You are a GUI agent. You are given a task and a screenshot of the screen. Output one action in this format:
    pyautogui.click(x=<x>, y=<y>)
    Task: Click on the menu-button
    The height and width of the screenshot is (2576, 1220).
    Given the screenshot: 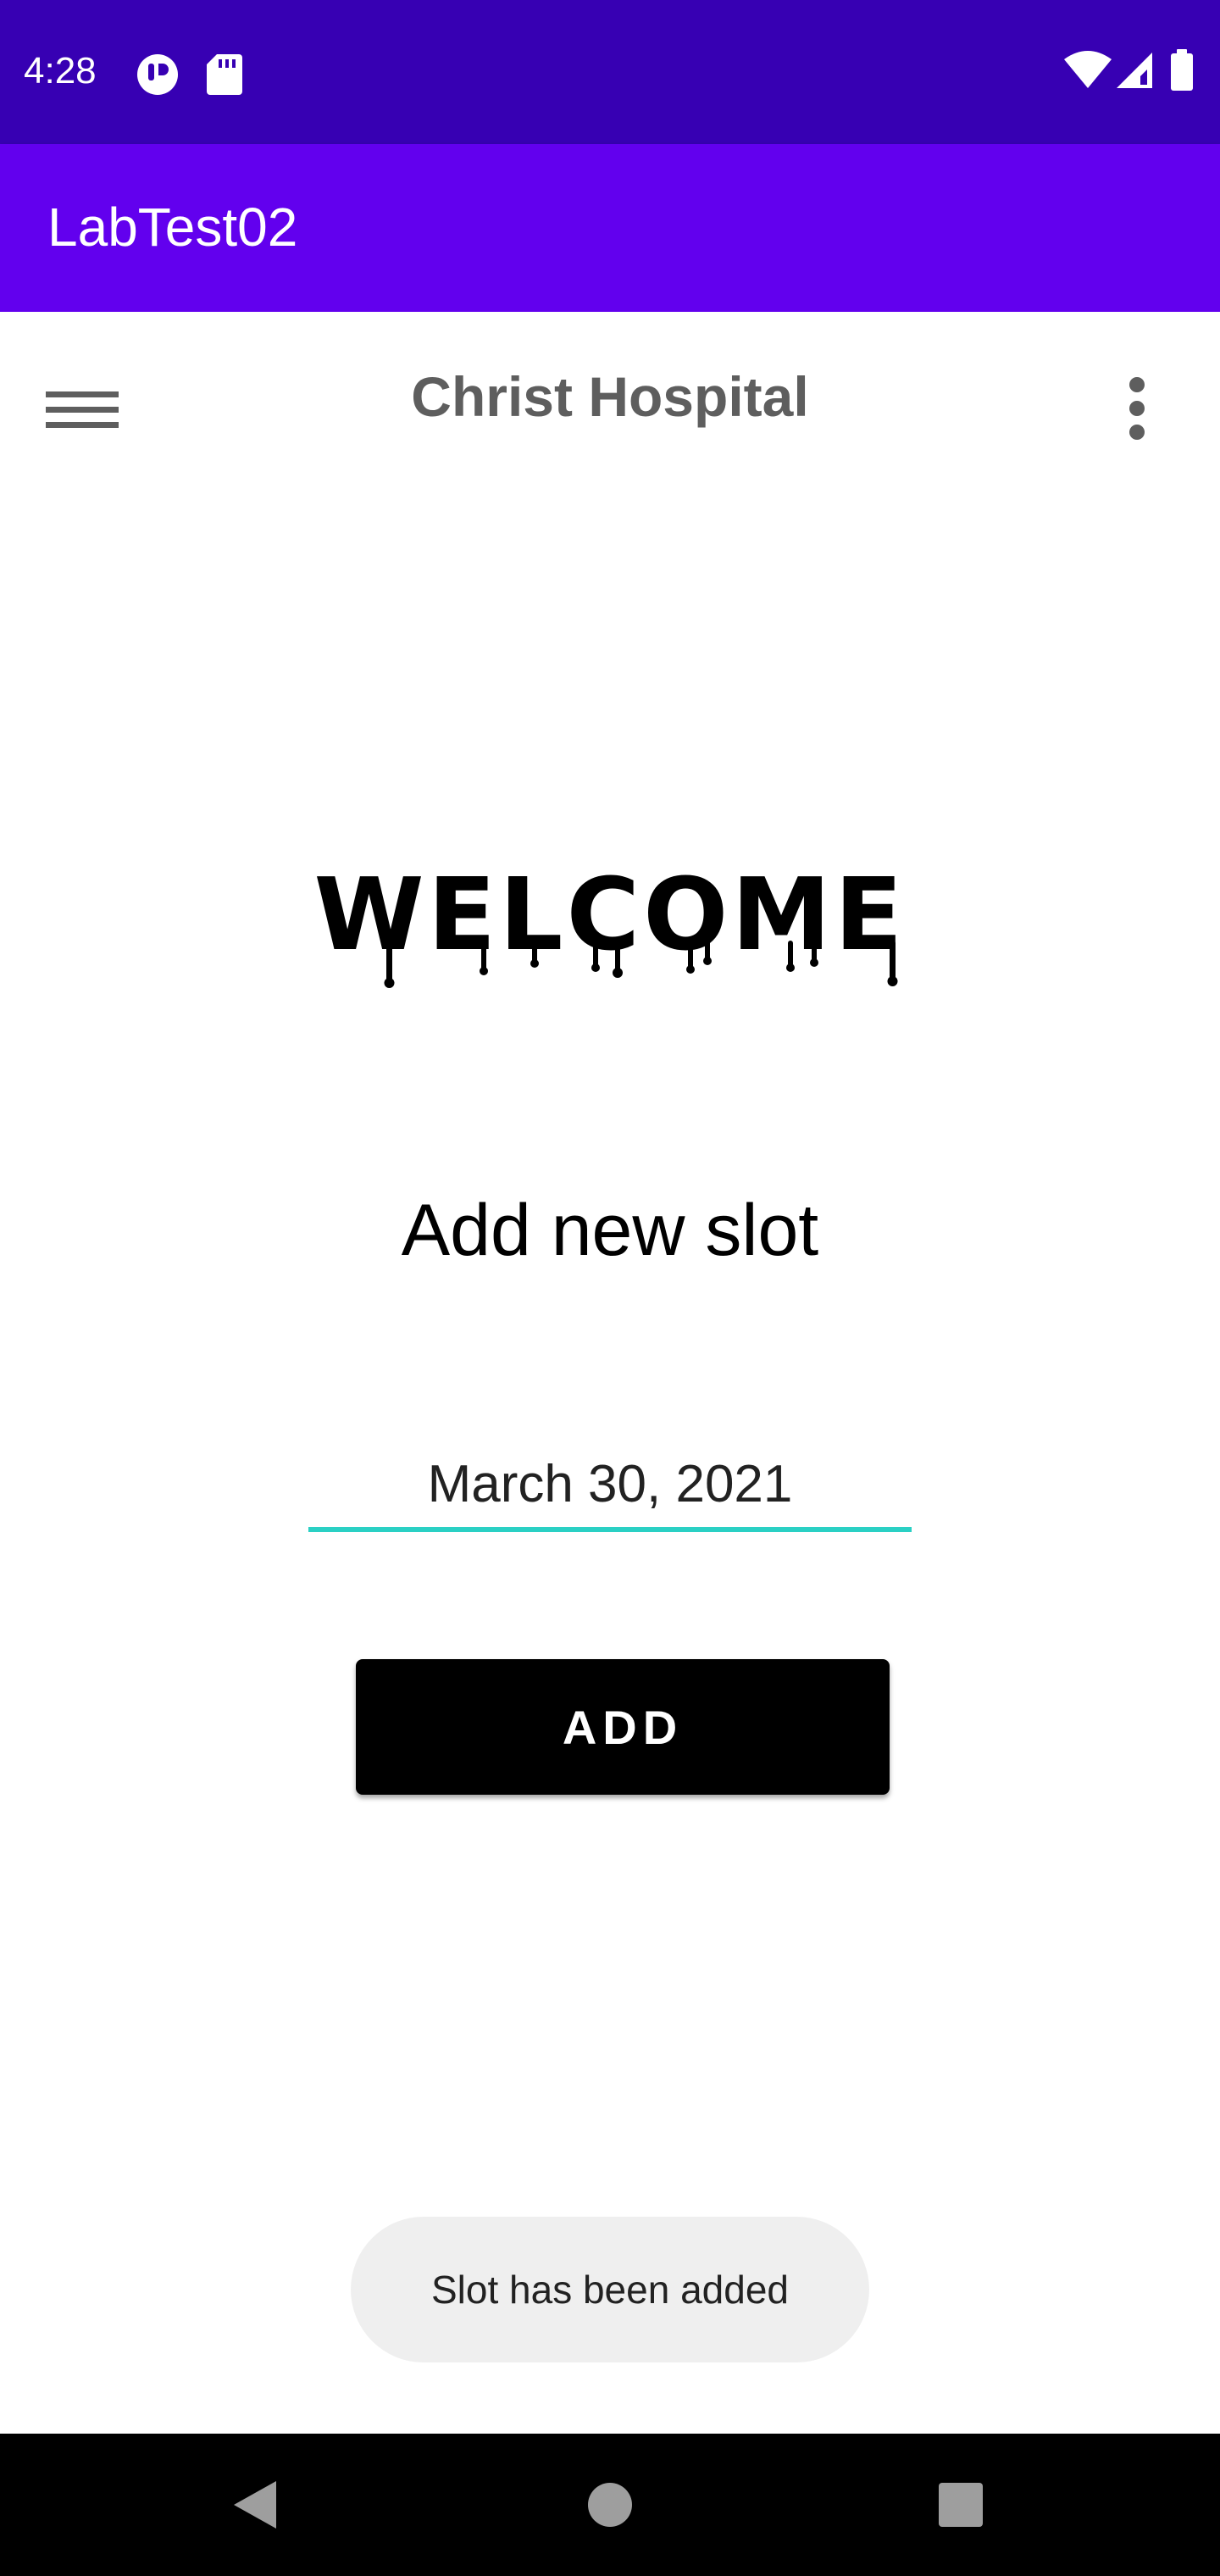 What is the action you would take?
    pyautogui.click(x=83, y=408)
    